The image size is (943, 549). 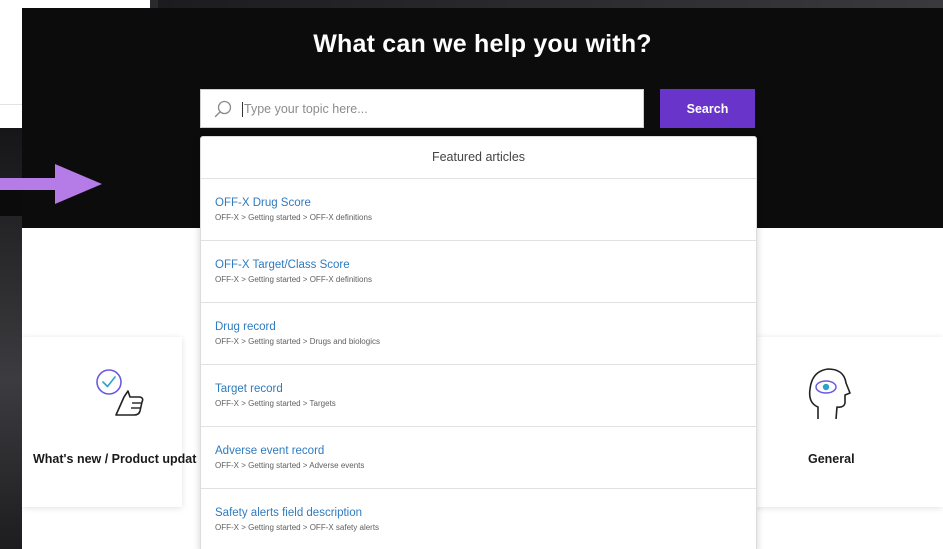 I want to click on category-label-general: General, so click(x=831, y=459).